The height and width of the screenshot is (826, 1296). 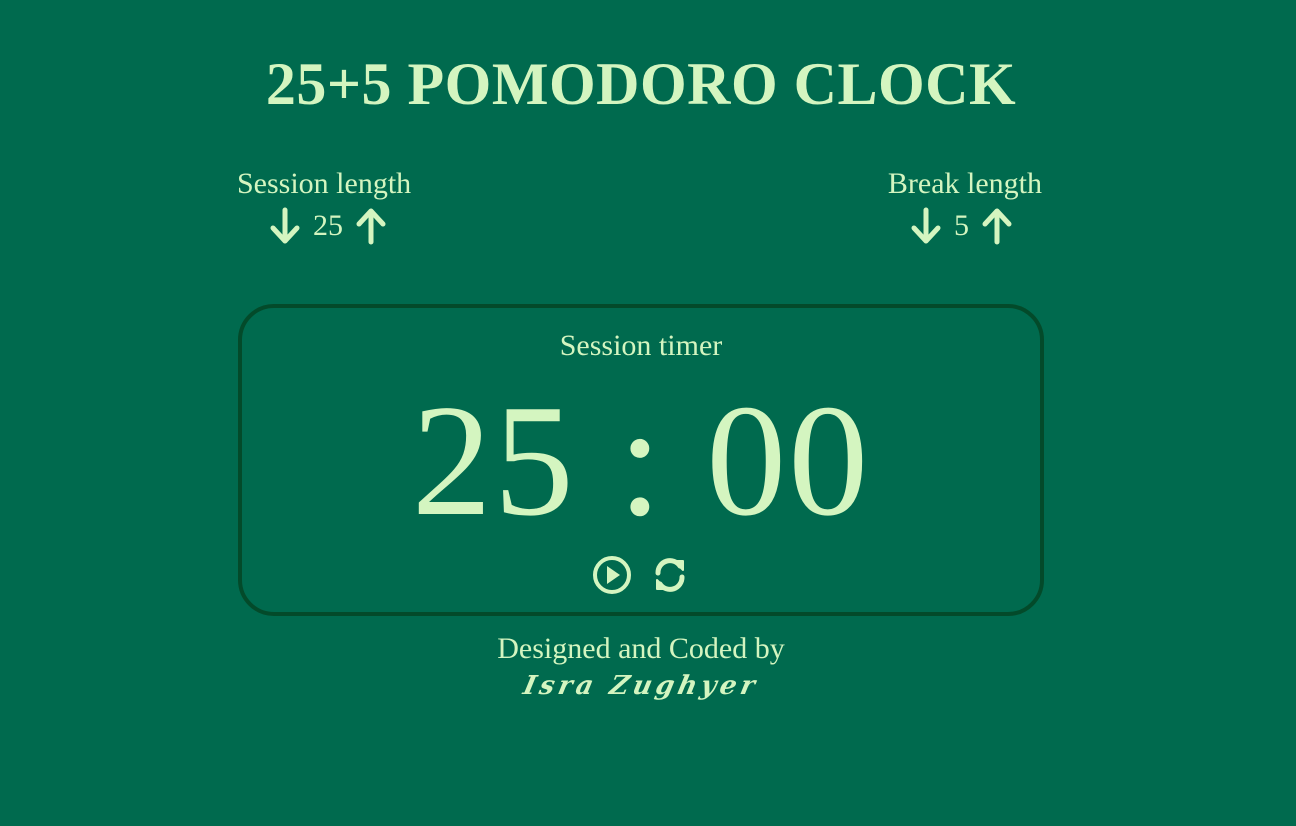 I want to click on break-decrement-button, so click(x=926, y=226).